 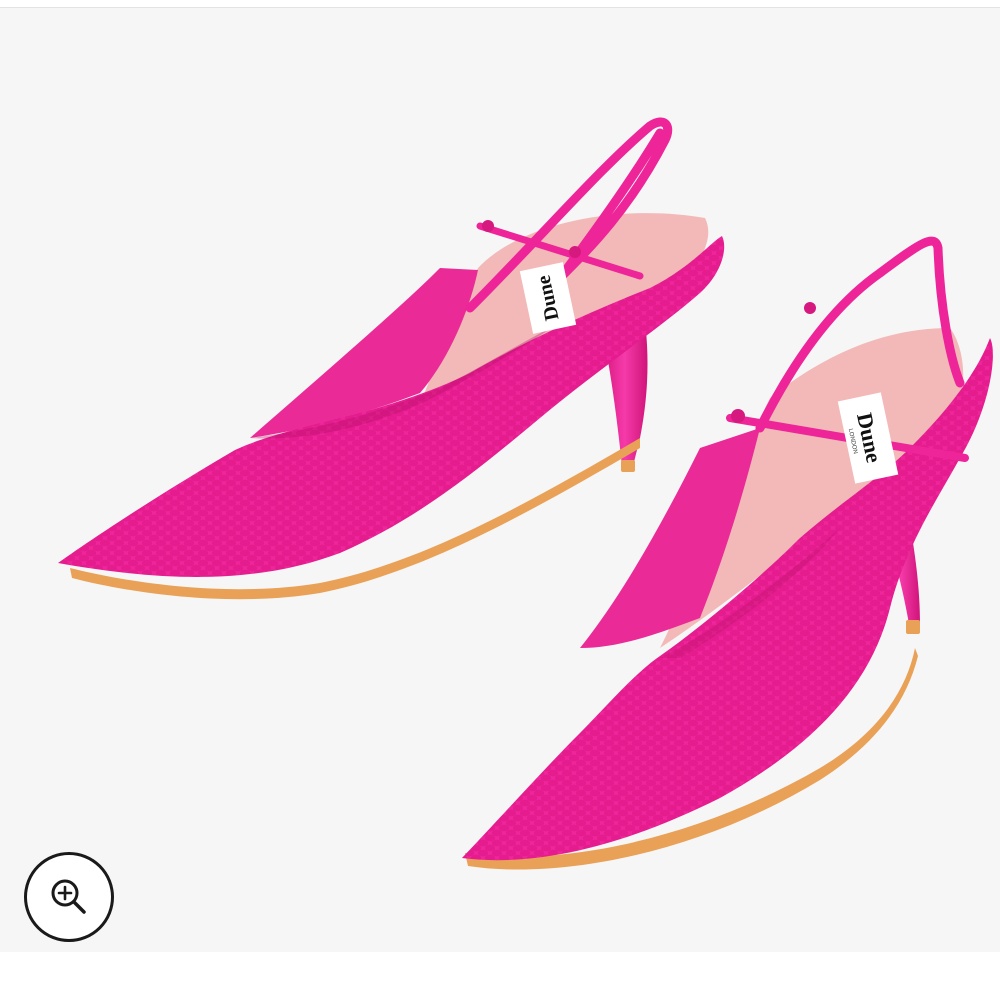 I want to click on zoom-button, so click(x=69, y=897).